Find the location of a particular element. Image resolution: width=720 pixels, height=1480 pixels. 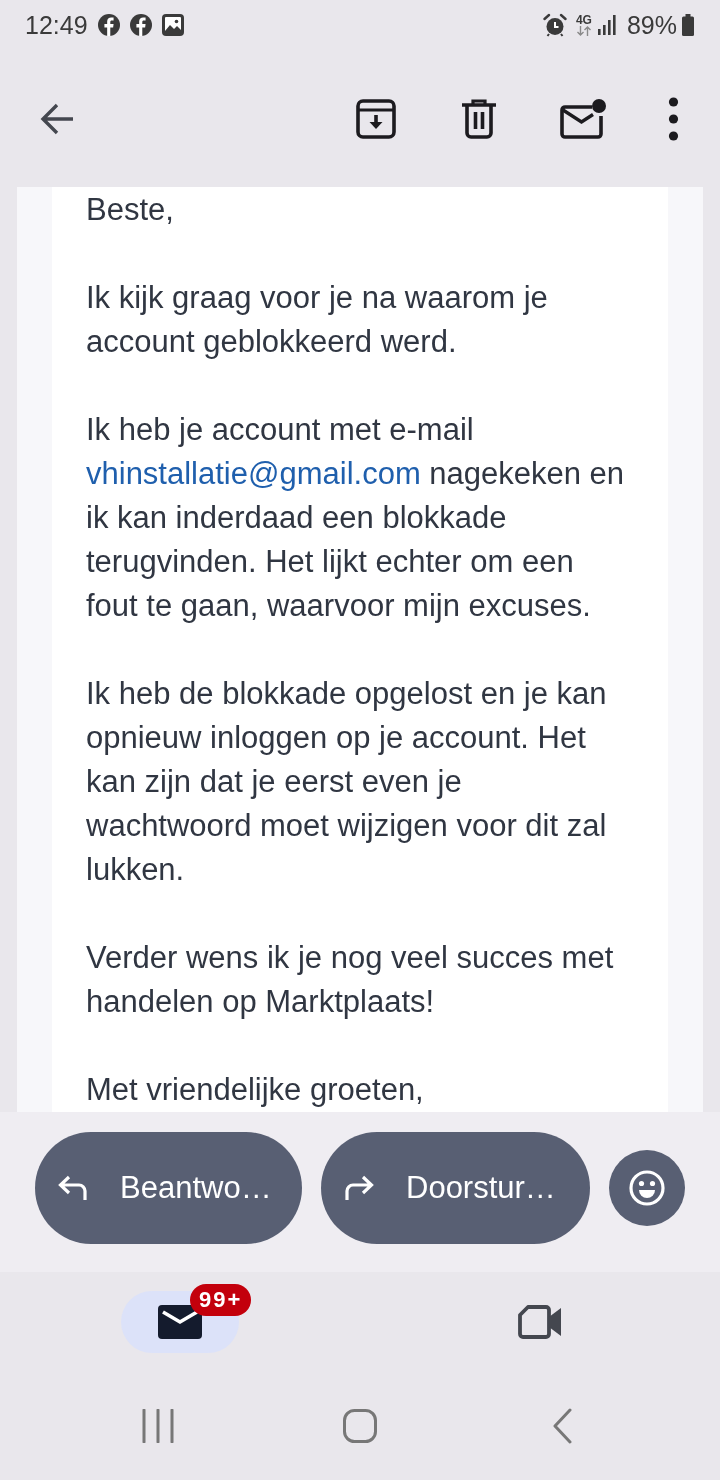

video-tab is located at coordinates (540, 1322).